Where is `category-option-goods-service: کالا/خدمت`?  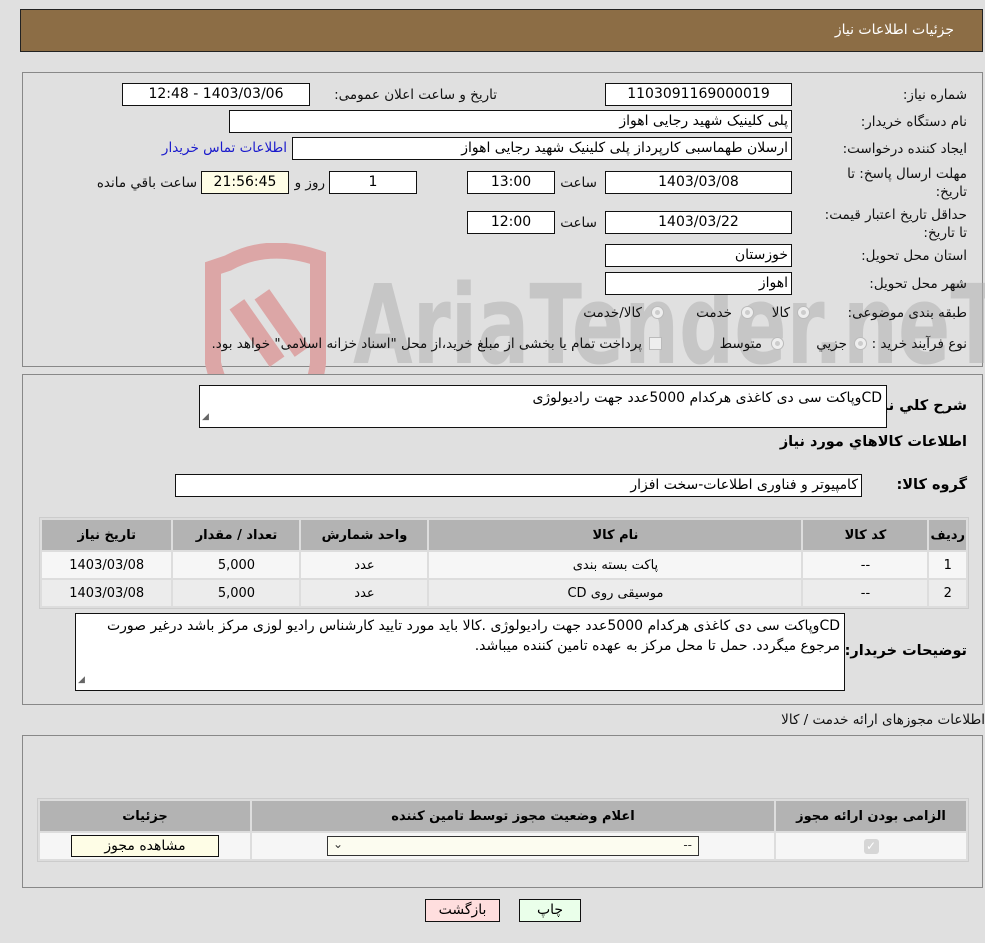
category-option-goods-service: کالا/خدمت is located at coordinates (612, 313).